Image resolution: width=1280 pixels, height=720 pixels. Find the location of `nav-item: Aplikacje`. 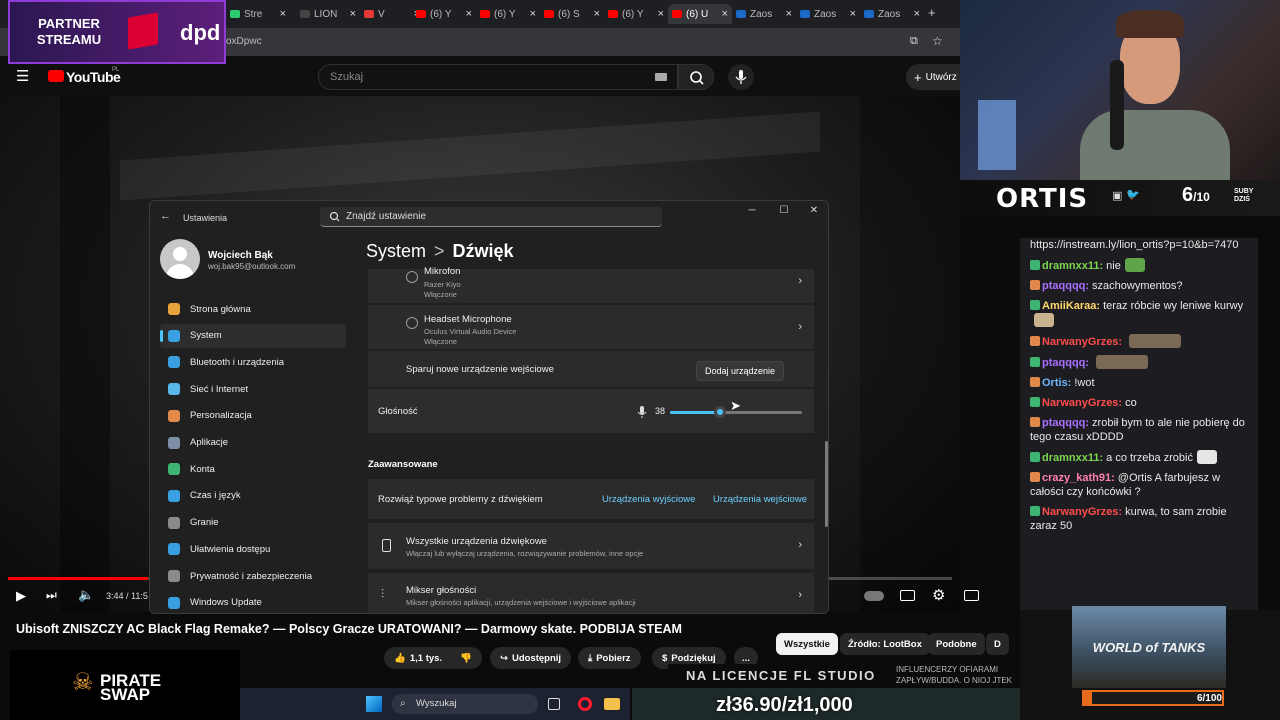

nav-item: Aplikacje is located at coordinates (253, 443).